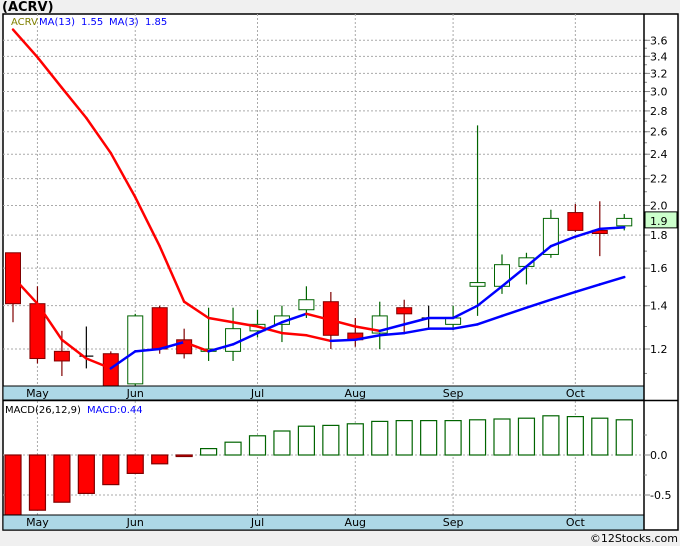  I want to click on legend-macd-label: MACD(26,12,9), so click(43, 410).